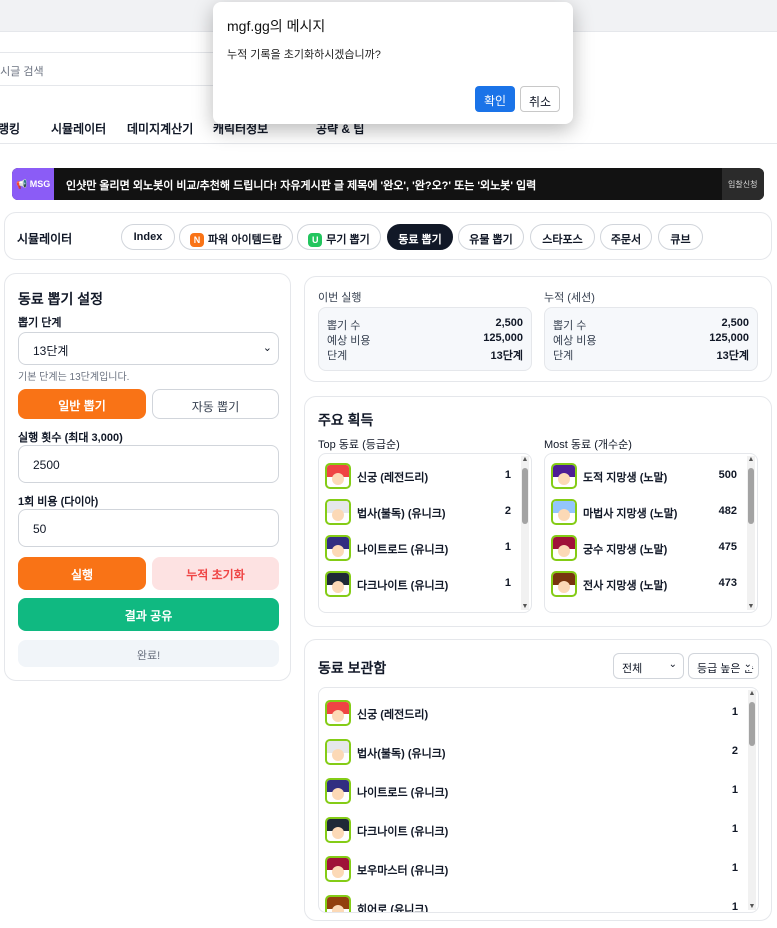 Image resolution: width=777 pixels, height=928 pixels. Describe the element at coordinates (70, 438) in the screenshot. I see `count-label: 실행 횟수 (최대 3,000)` at that location.